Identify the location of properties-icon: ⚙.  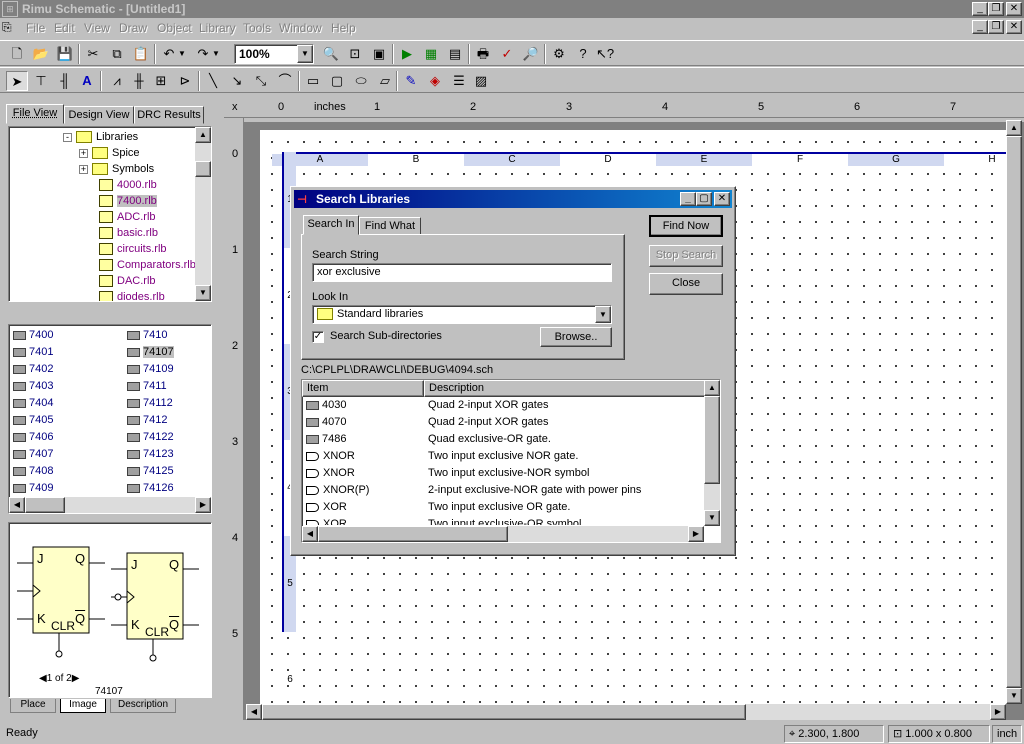
(559, 54).